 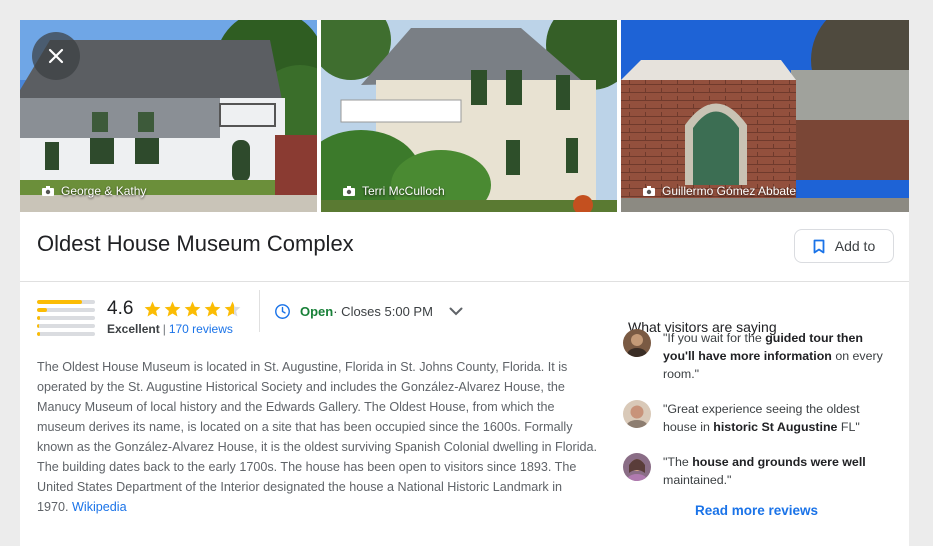 I want to click on vertical-divider, so click(x=259, y=311).